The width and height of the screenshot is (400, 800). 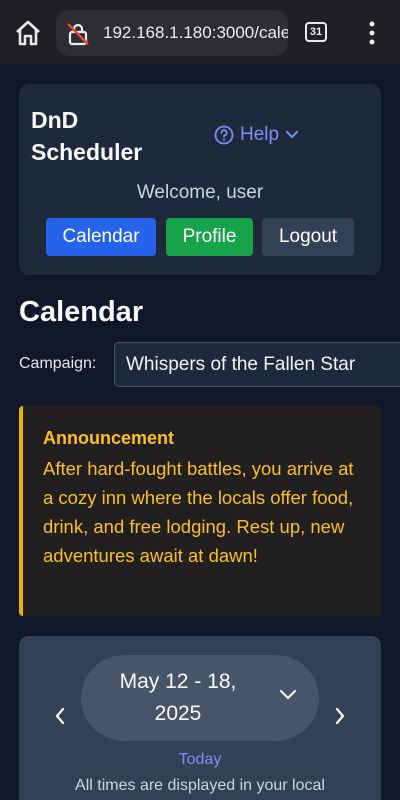 I want to click on home-icon, so click(x=28, y=33).